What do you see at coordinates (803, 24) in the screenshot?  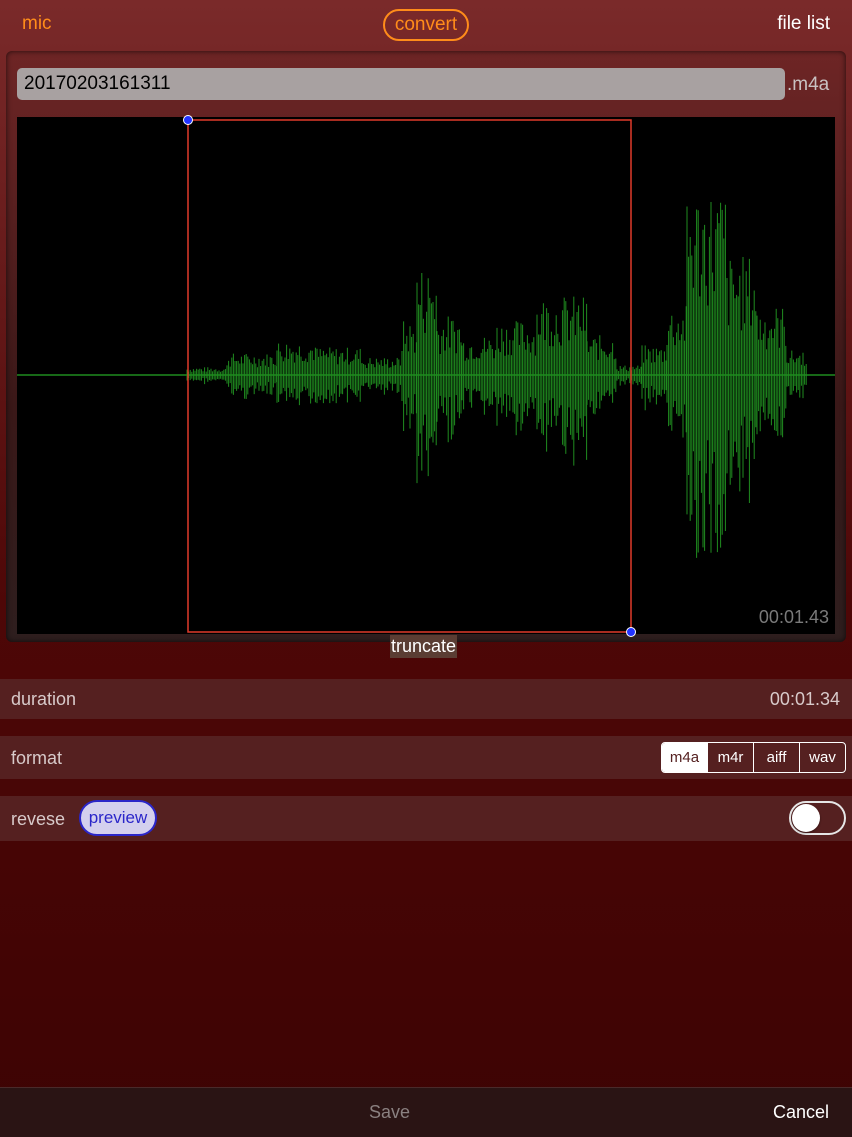 I see `file-list-button: file list` at bounding box center [803, 24].